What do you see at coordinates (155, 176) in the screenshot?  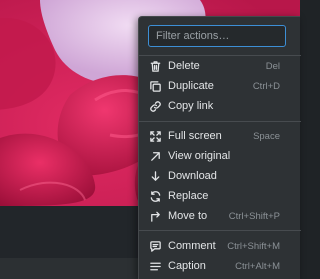 I see `download-icon` at bounding box center [155, 176].